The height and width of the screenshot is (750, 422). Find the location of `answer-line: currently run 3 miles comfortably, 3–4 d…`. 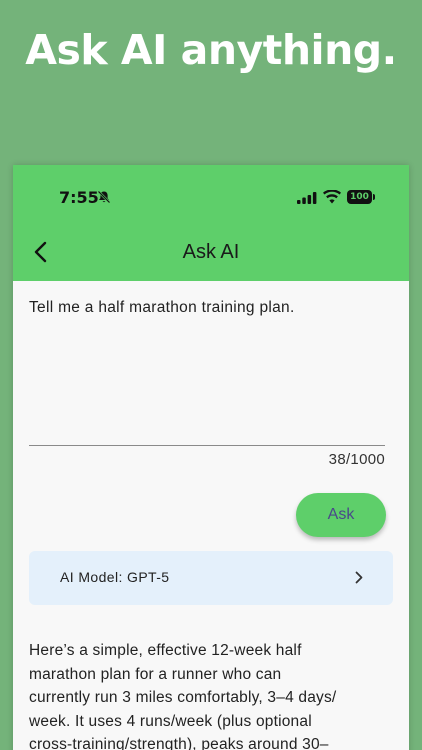

answer-line: currently run 3 miles comfortably, 3–4 d… is located at coordinates (183, 697).